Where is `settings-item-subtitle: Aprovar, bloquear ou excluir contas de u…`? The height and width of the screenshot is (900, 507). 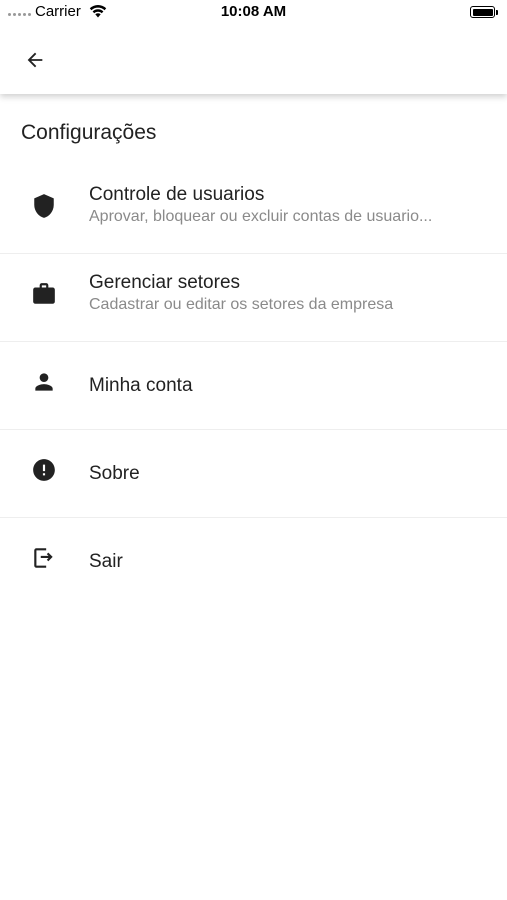
settings-item-subtitle: Aprovar, bloquear ou excluir contas de u… is located at coordinates (261, 216).